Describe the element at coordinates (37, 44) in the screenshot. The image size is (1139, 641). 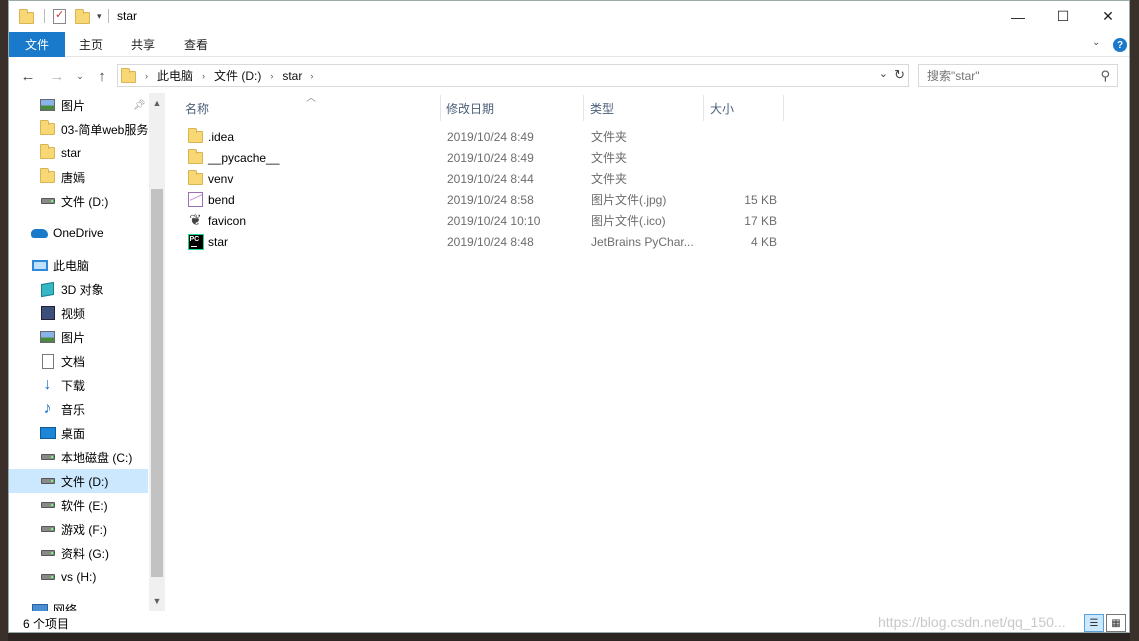
I see `tab-file: 文件` at that location.